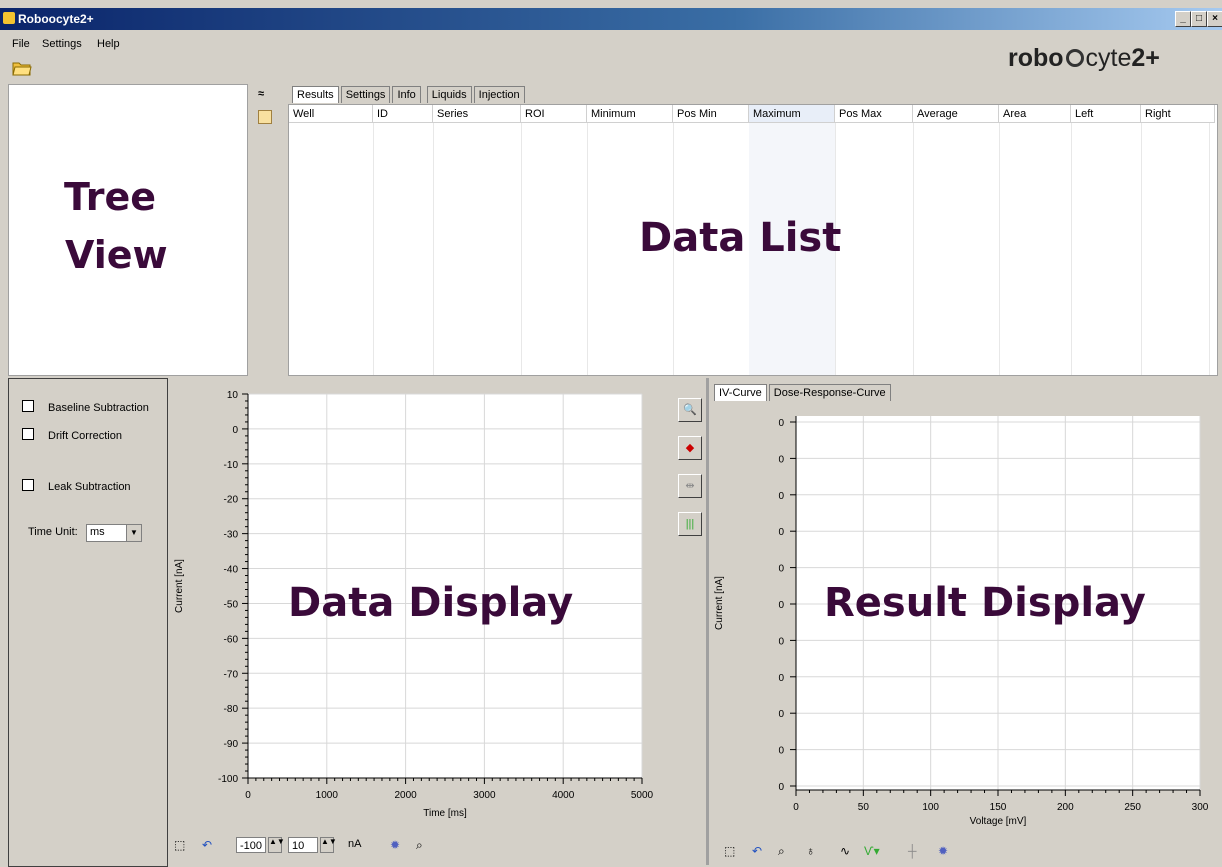 The height and width of the screenshot is (867, 1222). What do you see at coordinates (231, 604) in the screenshot?
I see `y-tick-label: -50` at bounding box center [231, 604].